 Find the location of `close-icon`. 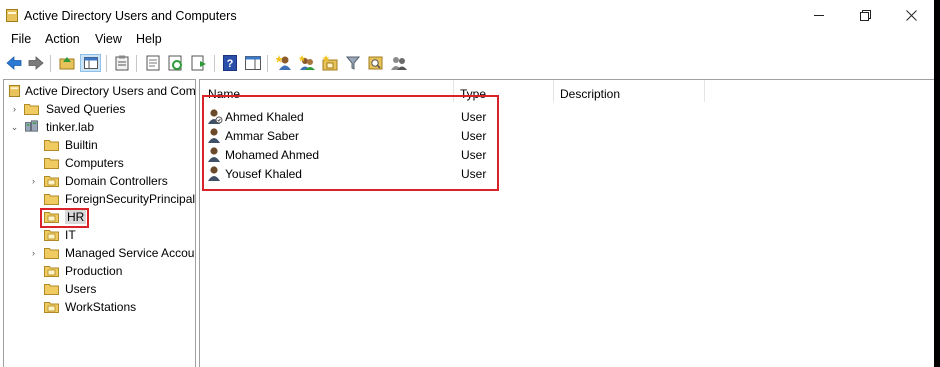

close-icon is located at coordinates (911, 15).